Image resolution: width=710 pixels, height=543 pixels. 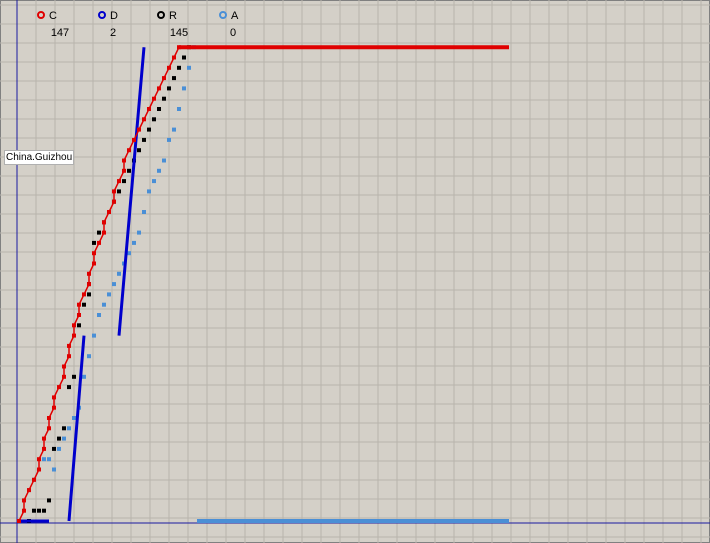 What do you see at coordinates (161, 15) in the screenshot?
I see `legend-marker-r-icon` at bounding box center [161, 15].